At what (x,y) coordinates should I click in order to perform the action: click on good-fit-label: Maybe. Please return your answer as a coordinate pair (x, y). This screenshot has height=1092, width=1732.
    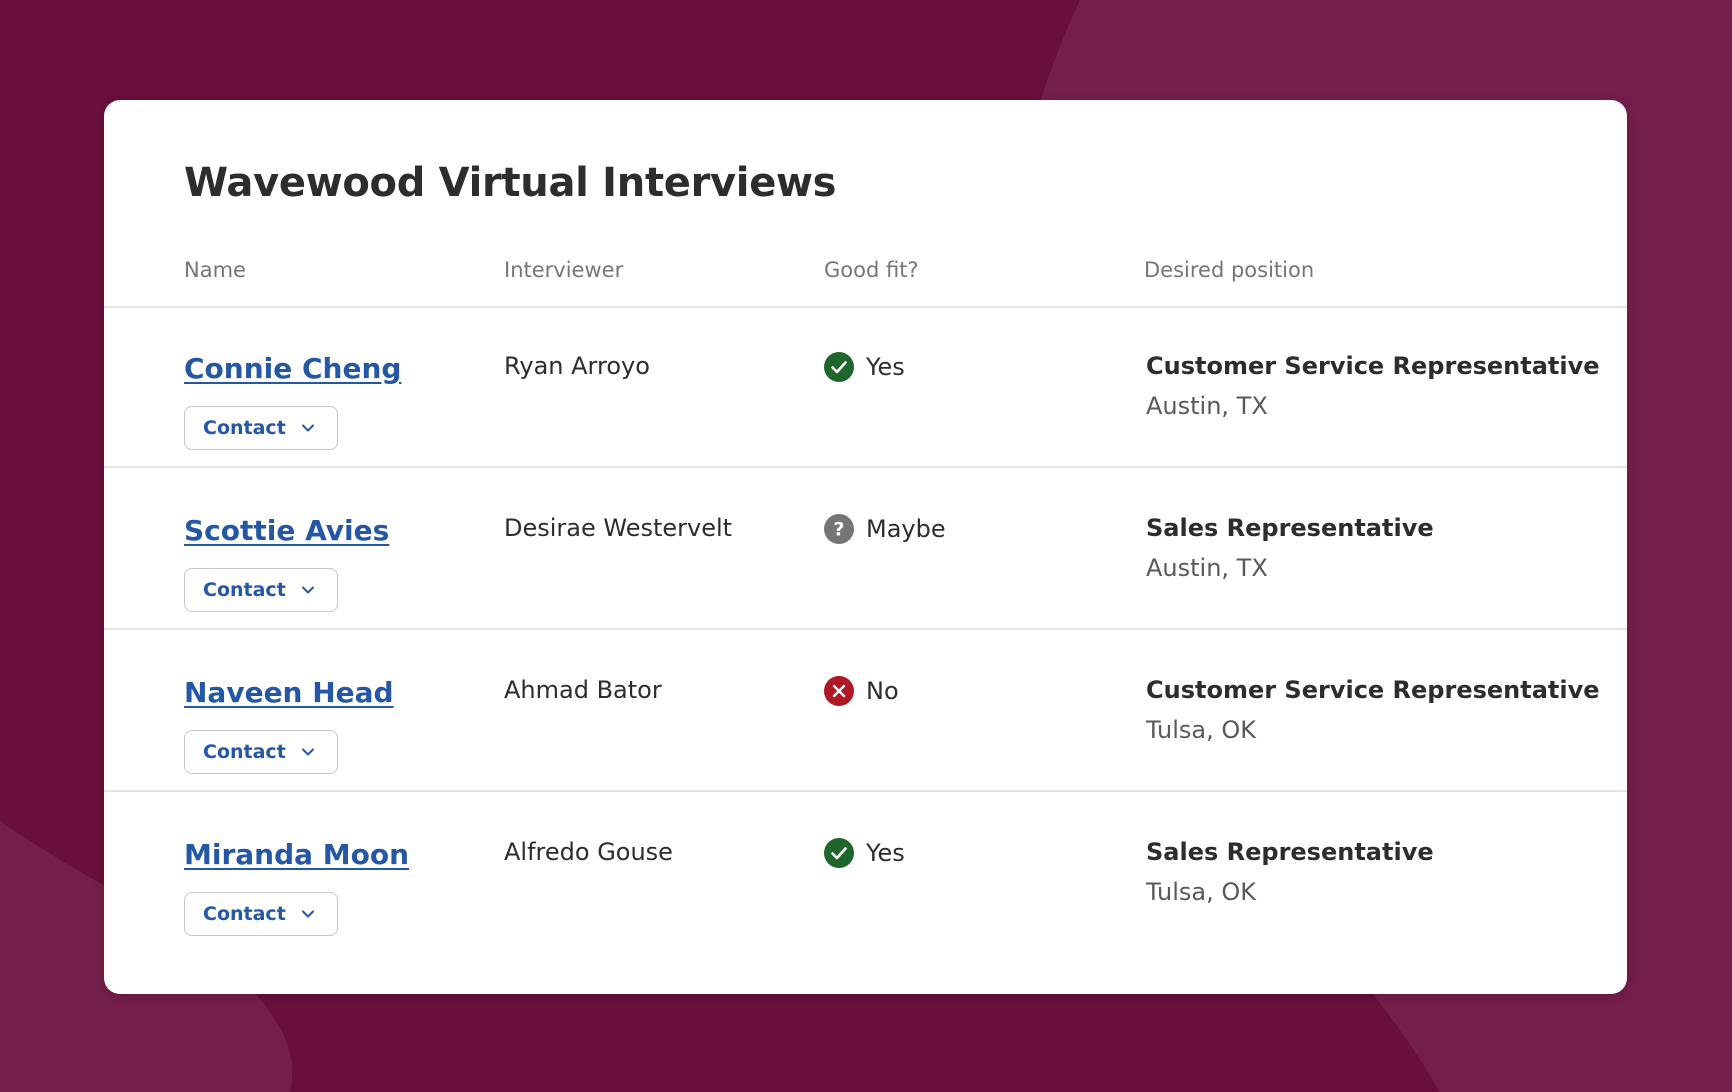
    Looking at the image, I should click on (906, 529).